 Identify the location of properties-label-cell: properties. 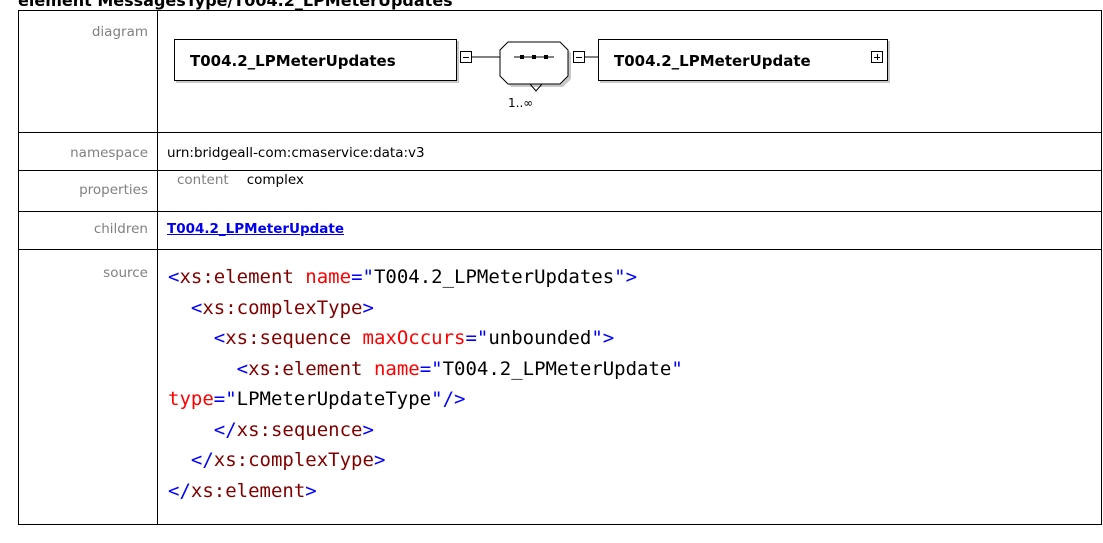
(88, 191).